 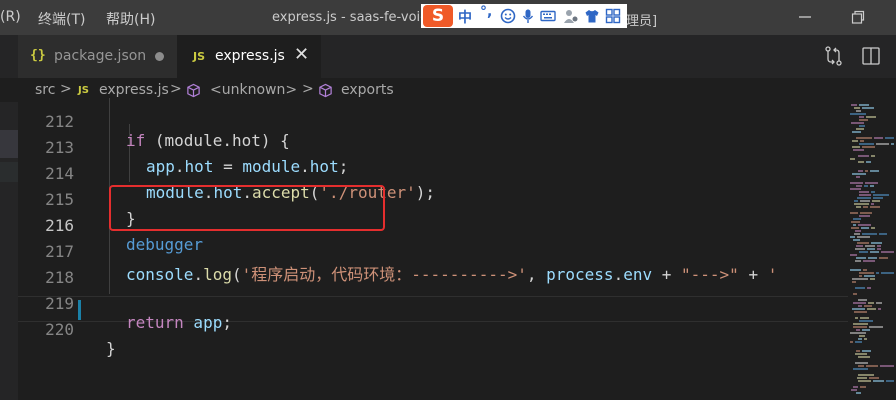 I want to click on emoji-icon, so click(x=508, y=16).